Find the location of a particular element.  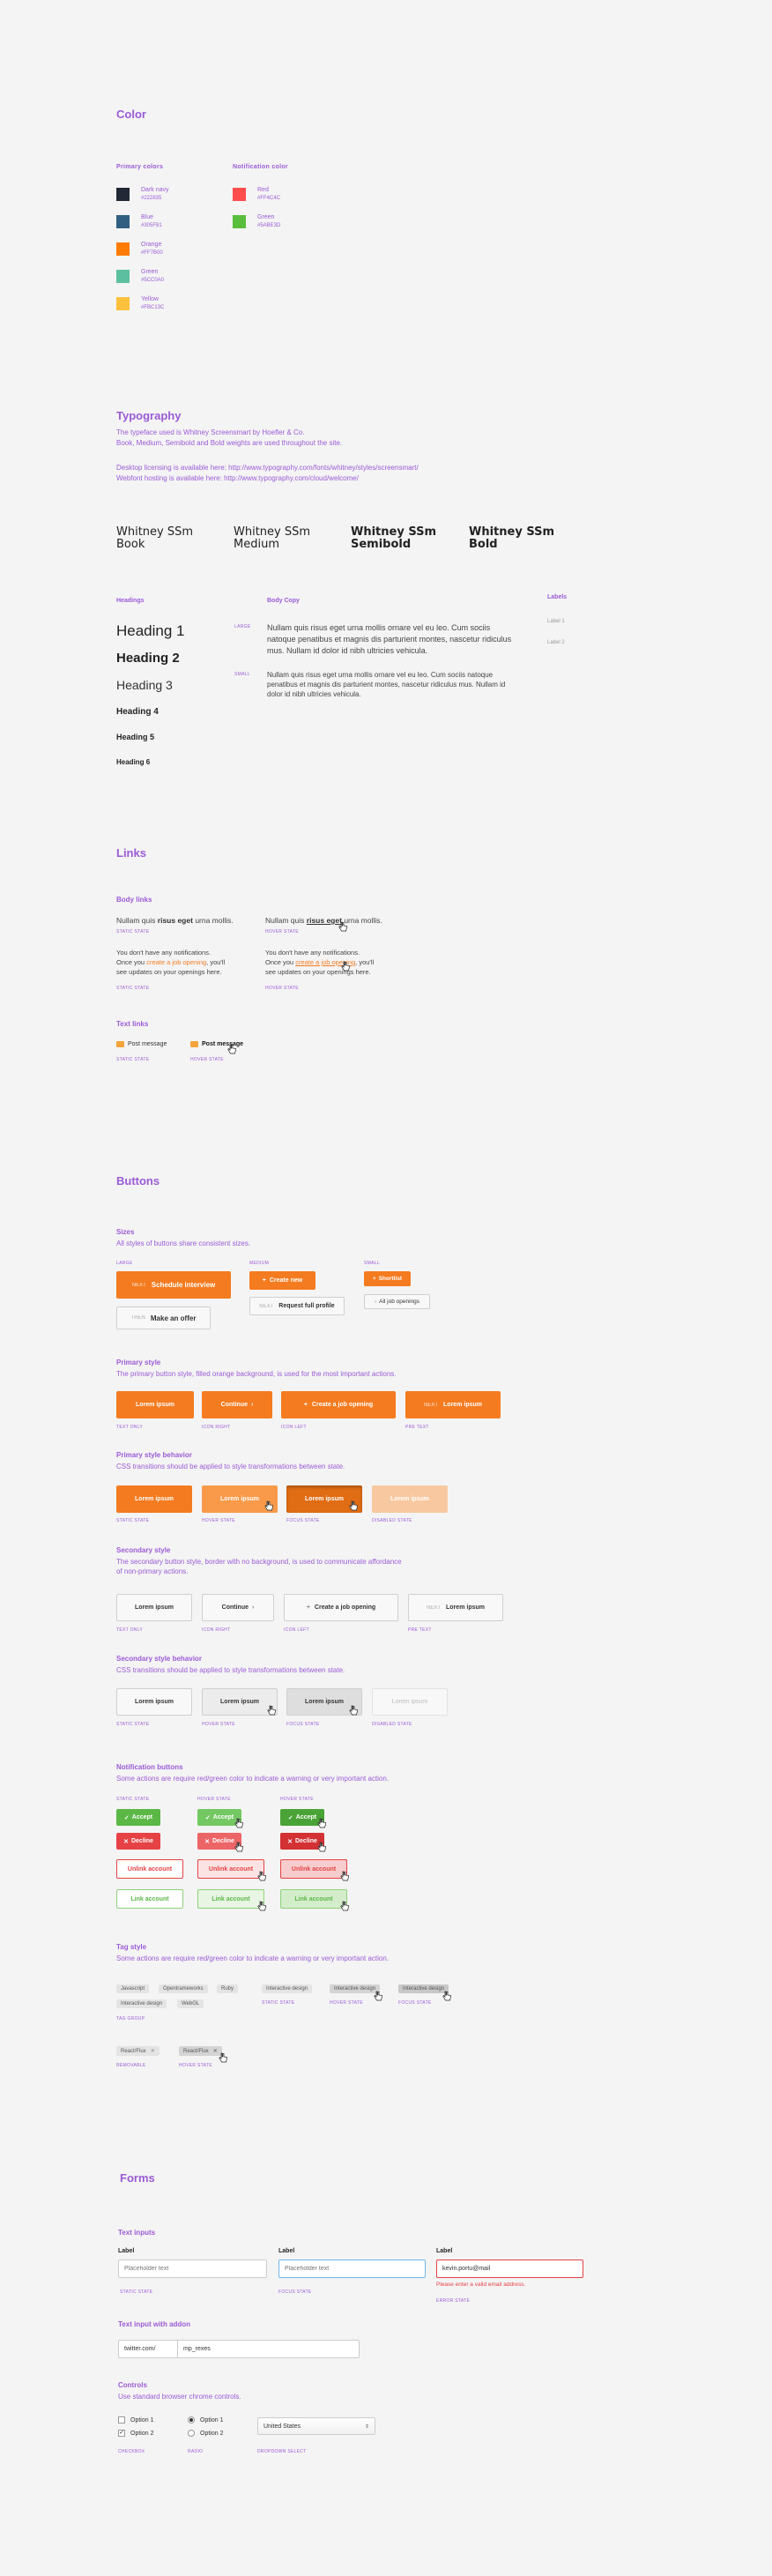

radio-option-2: Option 2 is located at coordinates (206, 2434).